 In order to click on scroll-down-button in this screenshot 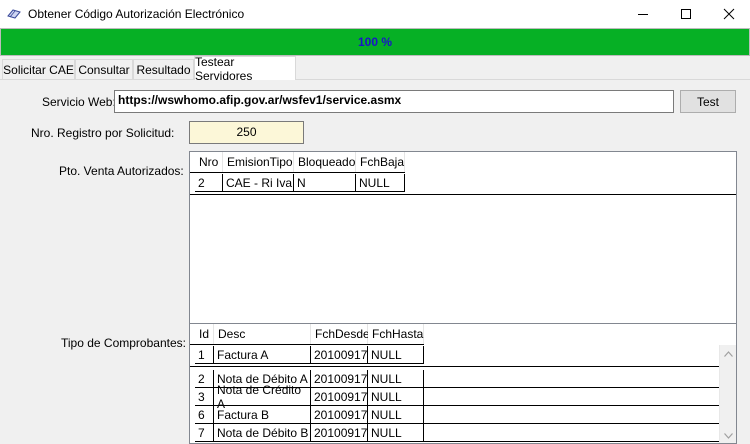, I will do `click(728, 435)`.